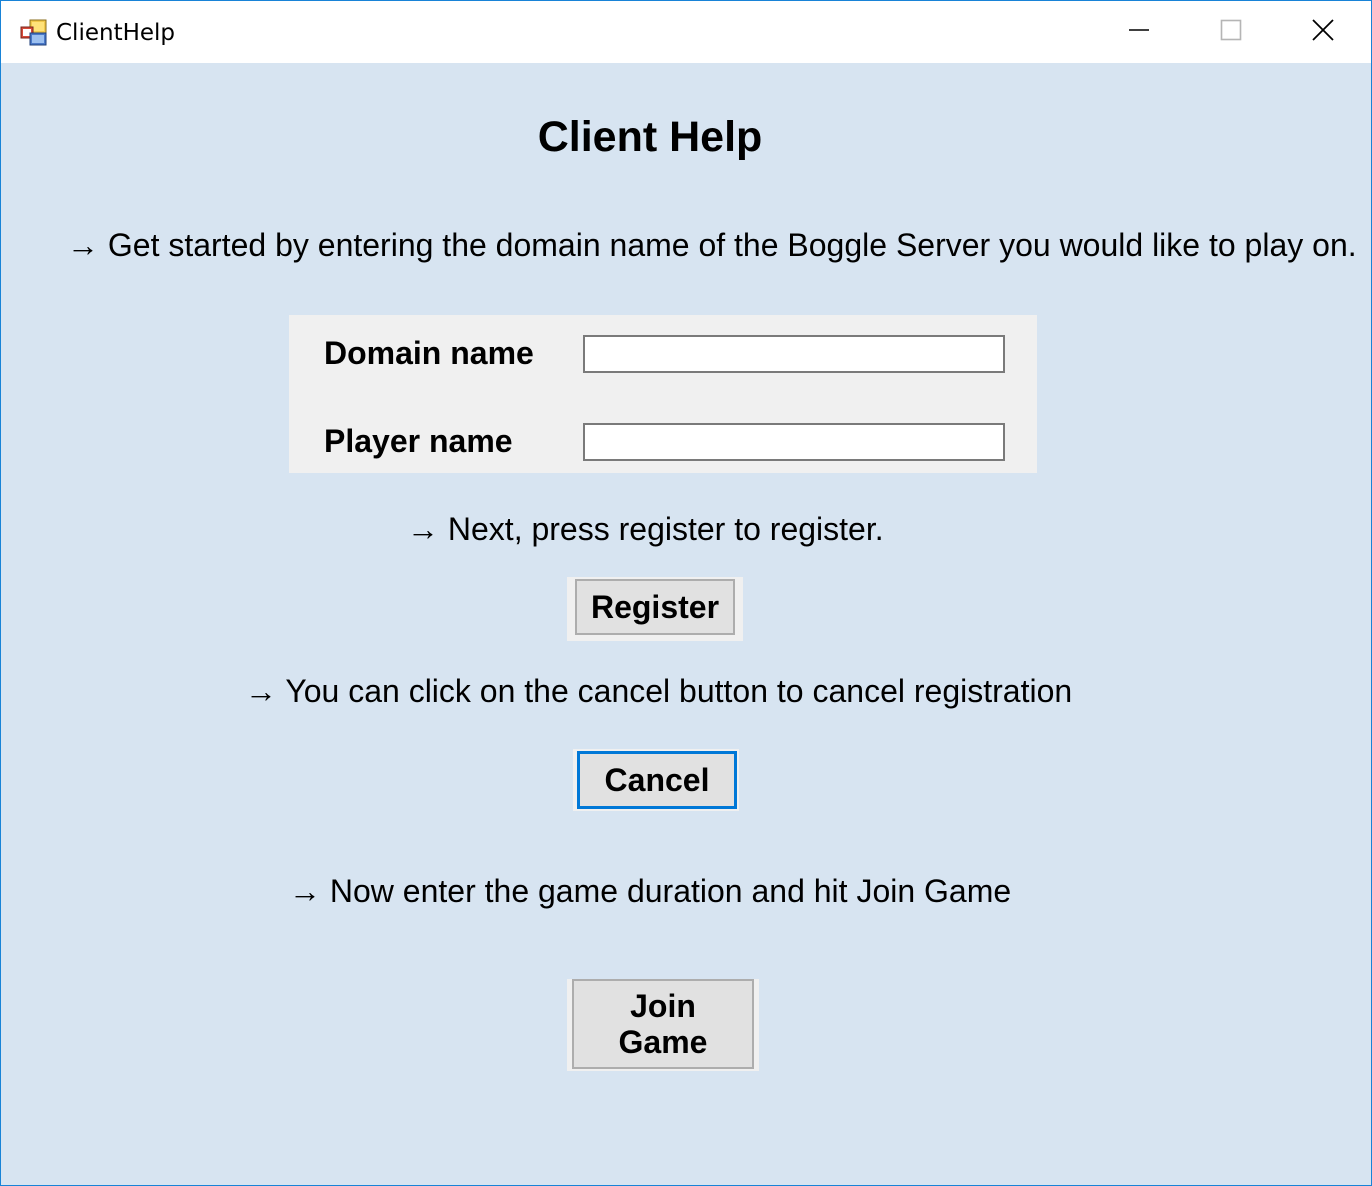 Image resolution: width=1372 pixels, height=1186 pixels. I want to click on player-name-input, so click(794, 442).